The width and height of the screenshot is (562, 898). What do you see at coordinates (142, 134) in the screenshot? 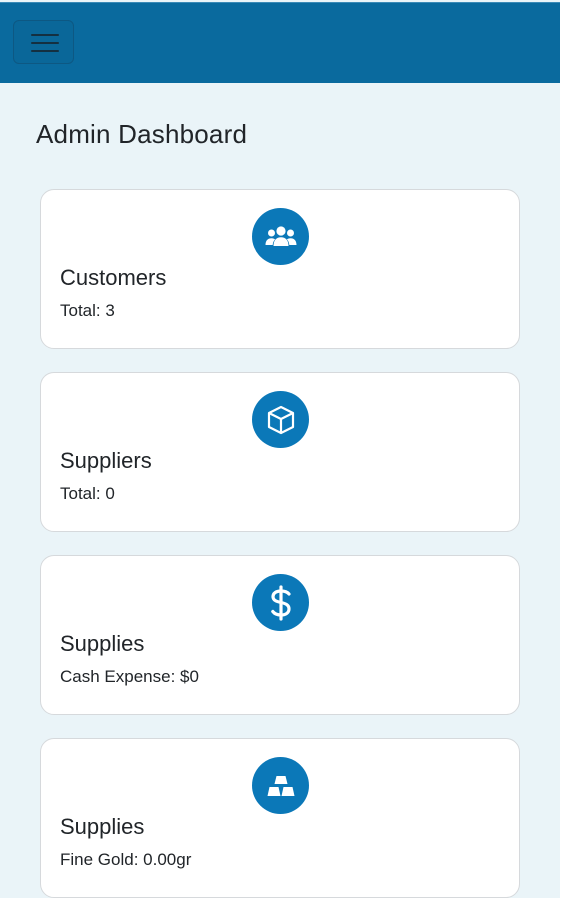
I see `page-title: Admin Dashboard` at bounding box center [142, 134].